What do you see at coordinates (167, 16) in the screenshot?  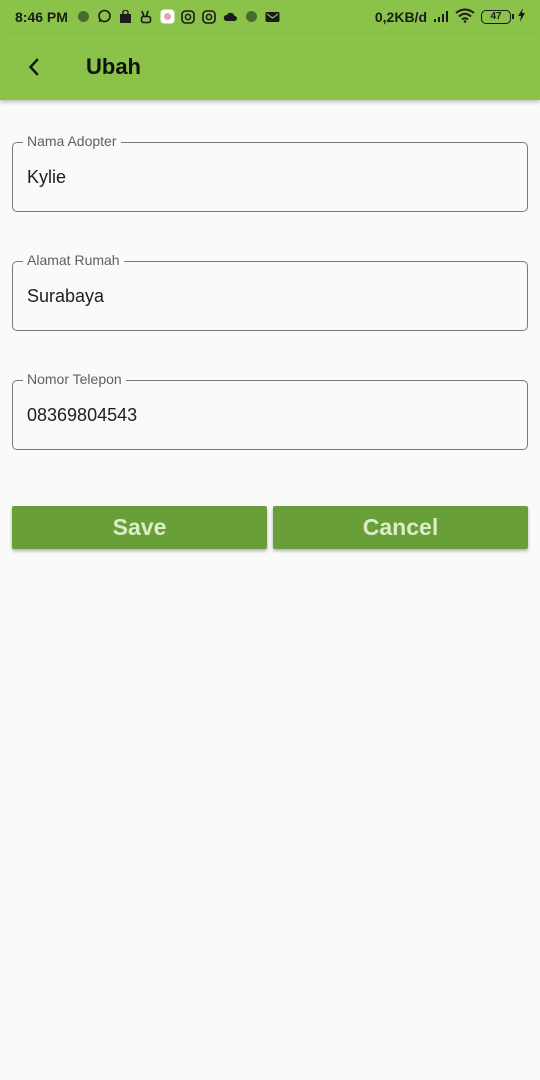 I see `app-badge-icon` at bounding box center [167, 16].